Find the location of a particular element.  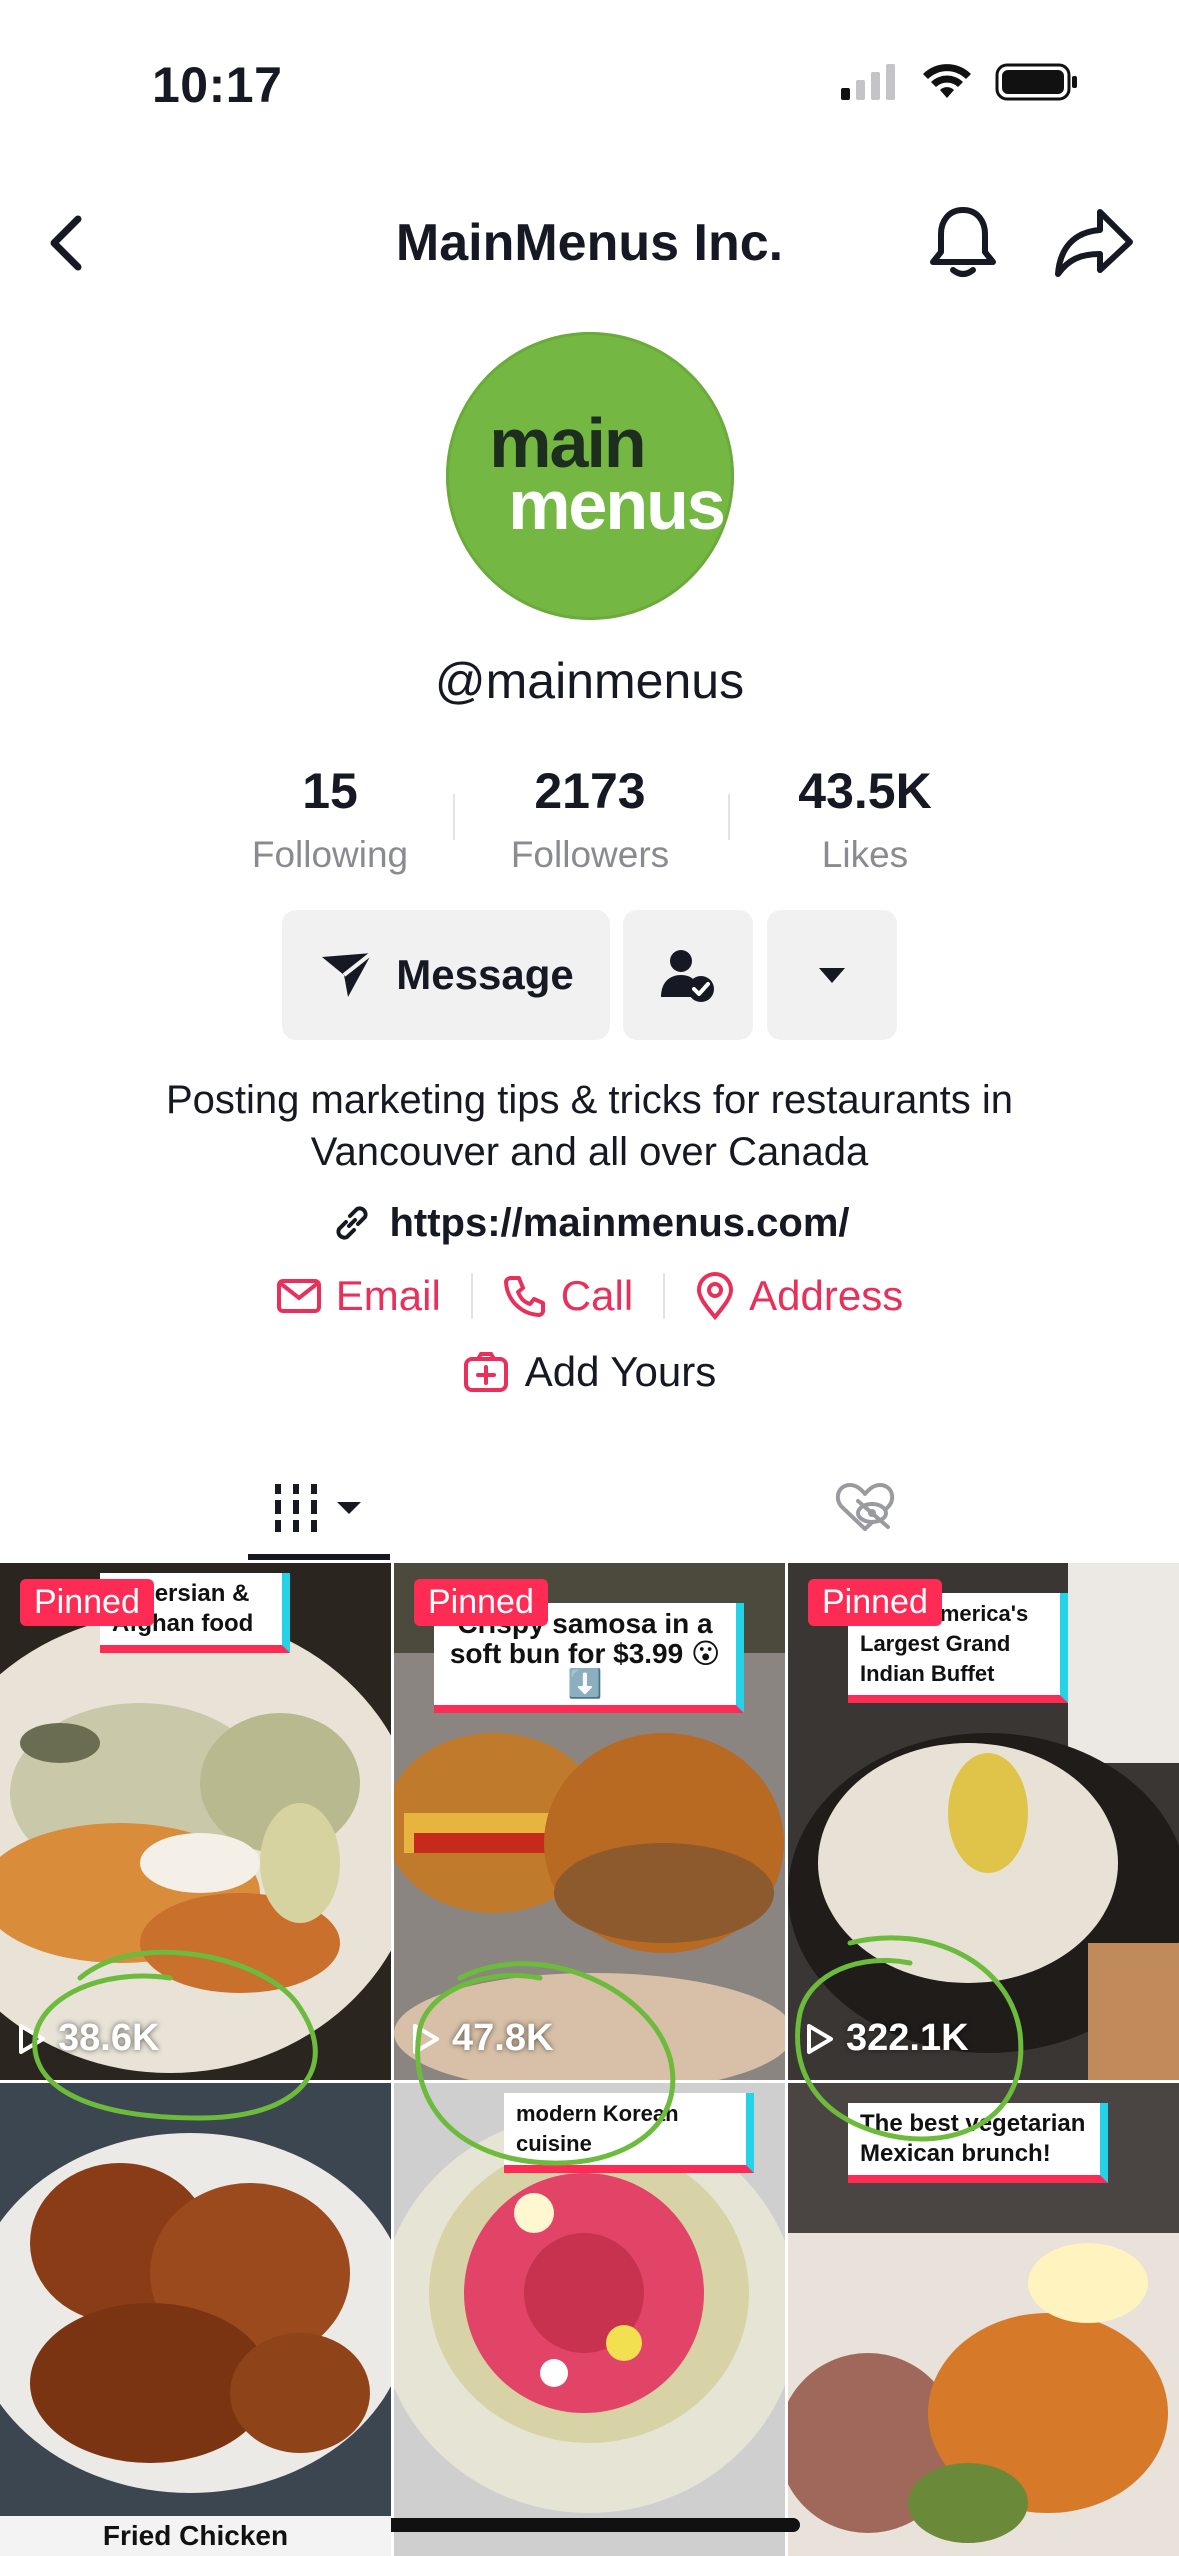

more-options-dropdown is located at coordinates (832, 975).